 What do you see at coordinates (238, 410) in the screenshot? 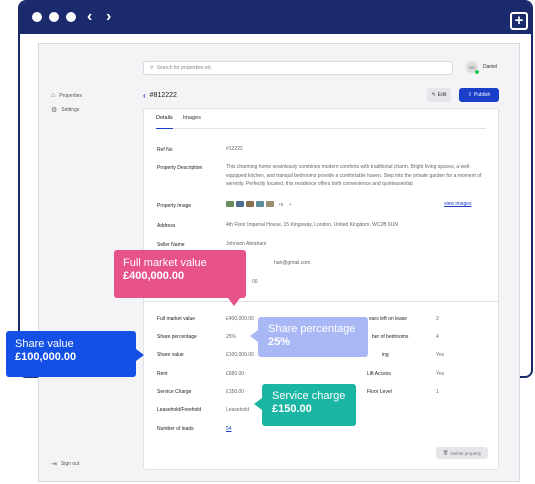
I see `leasehold-value: Leasehold` at bounding box center [238, 410].